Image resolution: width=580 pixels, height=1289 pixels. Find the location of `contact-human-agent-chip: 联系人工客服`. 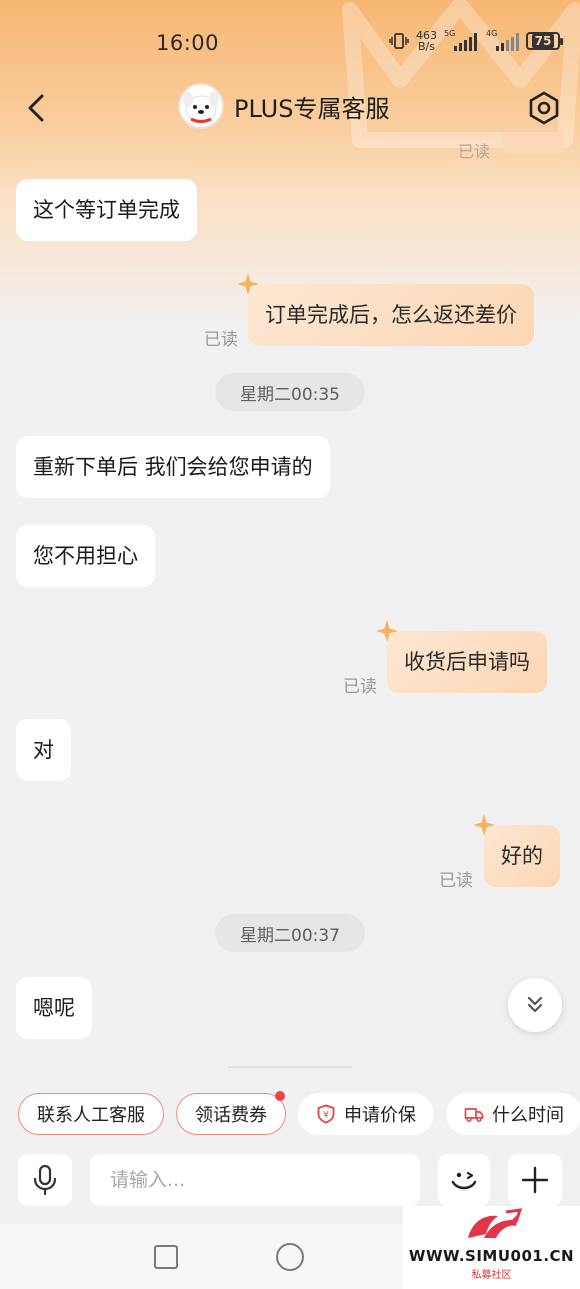

contact-human-agent-chip: 联系人工客服 is located at coordinates (91, 1114).